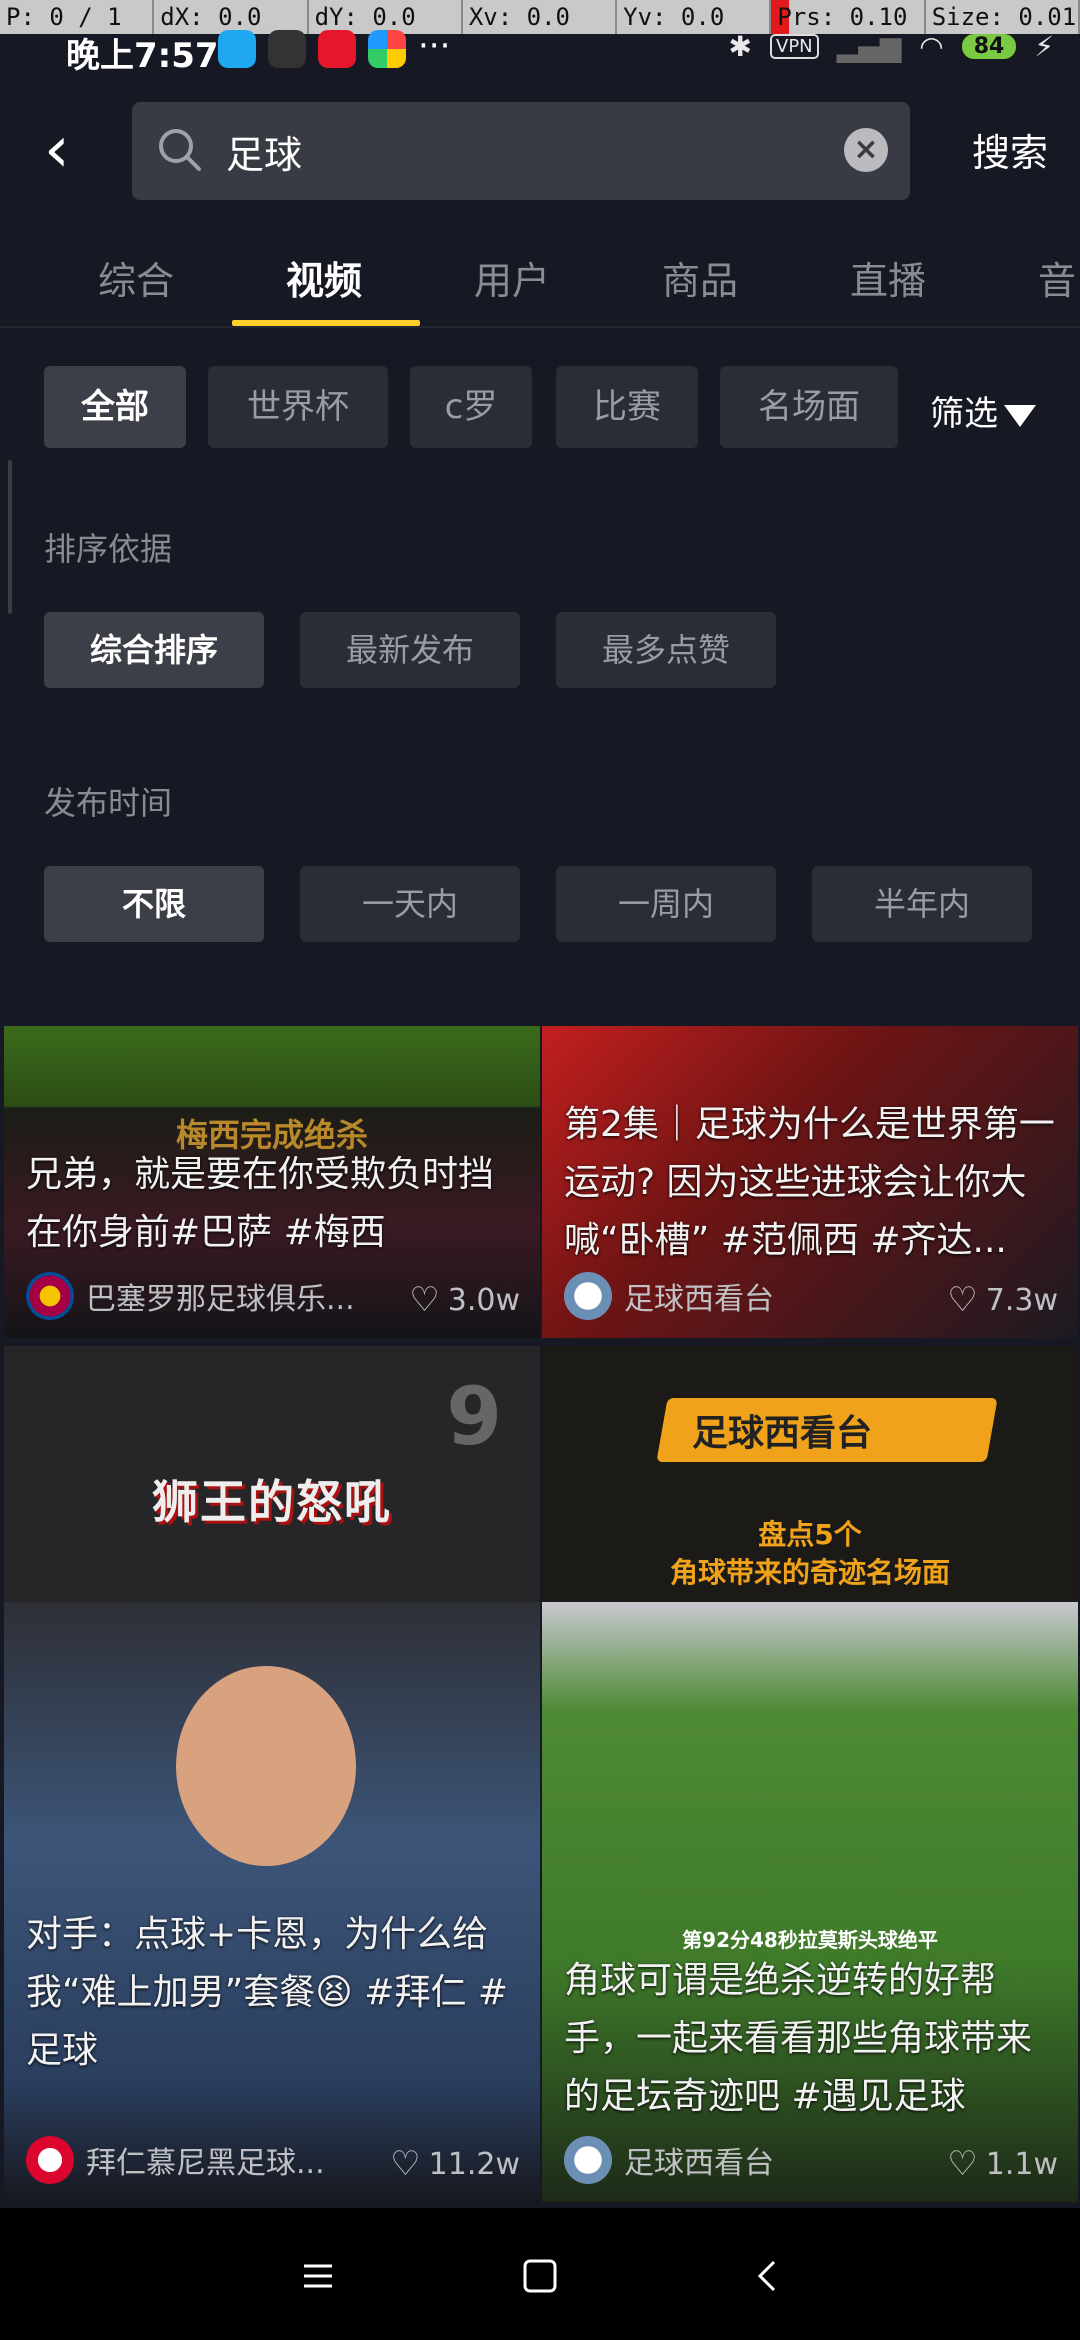 This screenshot has height=2340, width=1080. What do you see at coordinates (866, 150) in the screenshot?
I see `clear-icon: ×` at bounding box center [866, 150].